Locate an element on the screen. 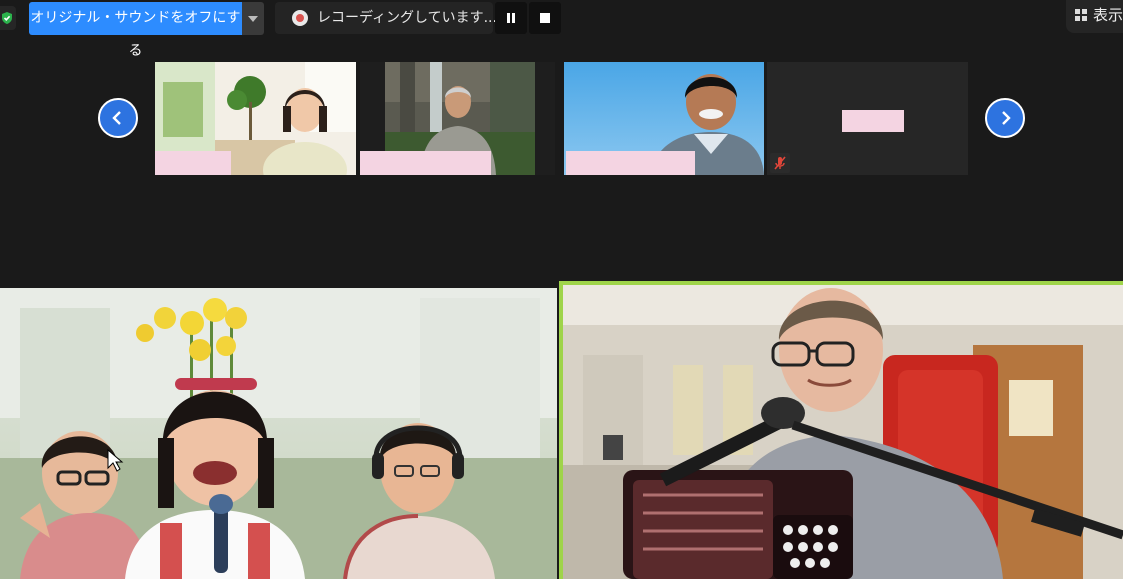  mic-muted-icon is located at coordinates (780, 163).